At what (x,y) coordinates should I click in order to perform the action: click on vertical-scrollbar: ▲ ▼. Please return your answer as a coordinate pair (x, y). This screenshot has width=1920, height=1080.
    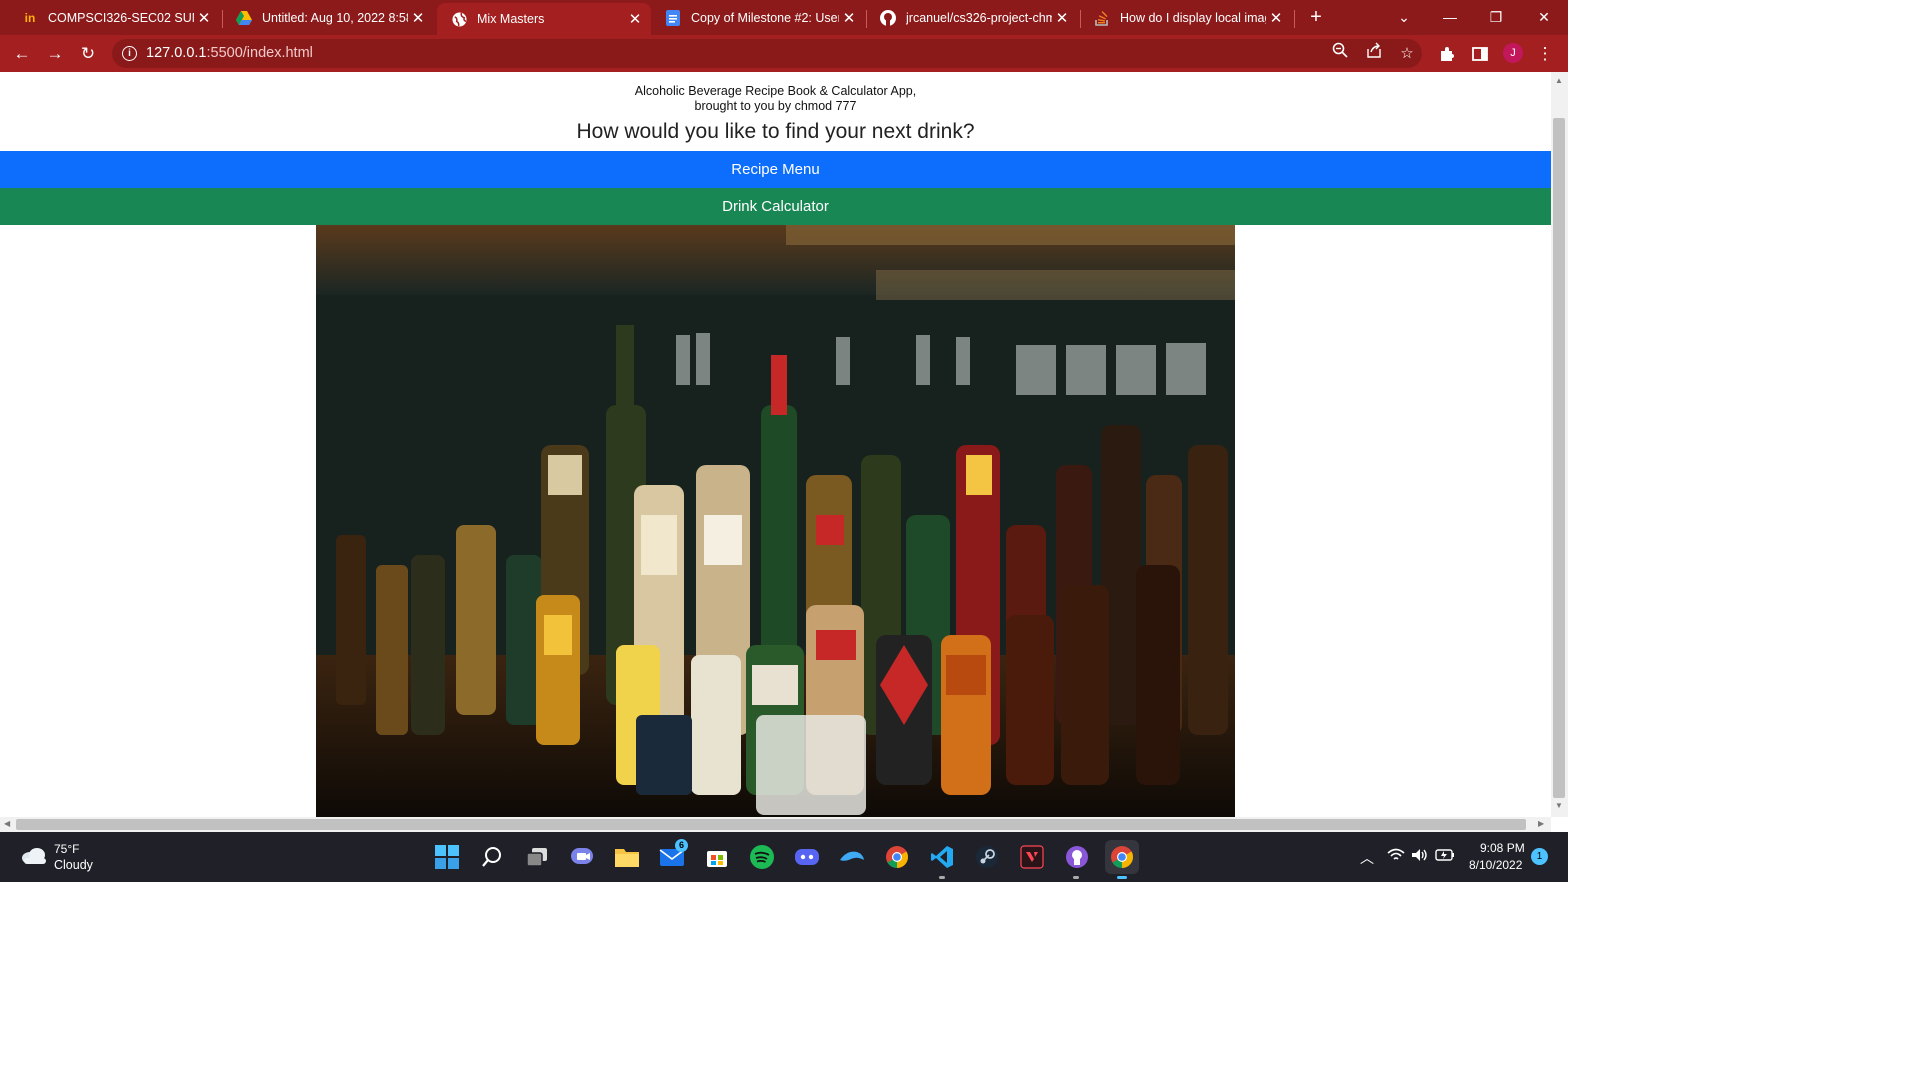
    Looking at the image, I should click on (1559, 444).